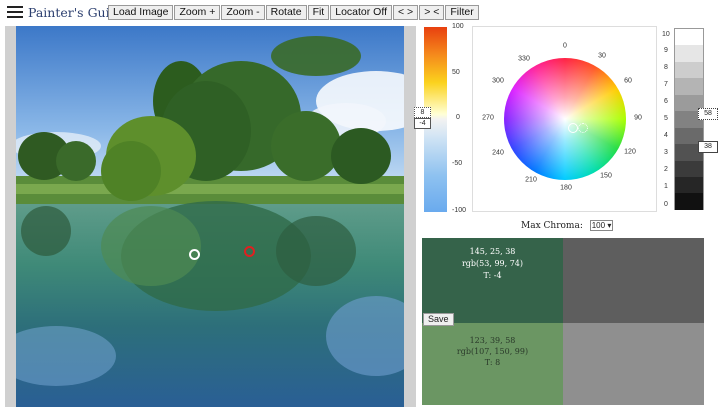  I want to click on save-button: Save, so click(438, 319).